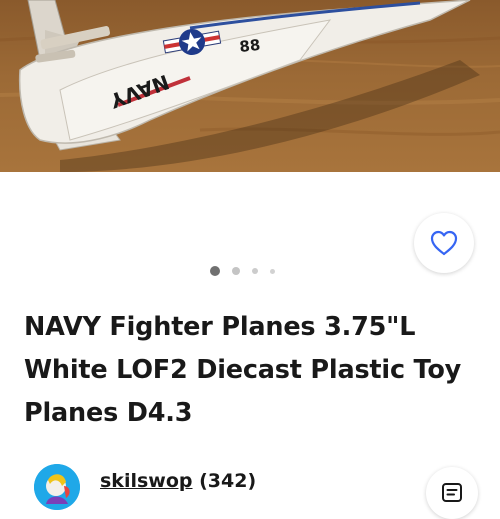 Image resolution: width=500 pixels, height=519 pixels. I want to click on carousel-pagination, so click(242, 271).